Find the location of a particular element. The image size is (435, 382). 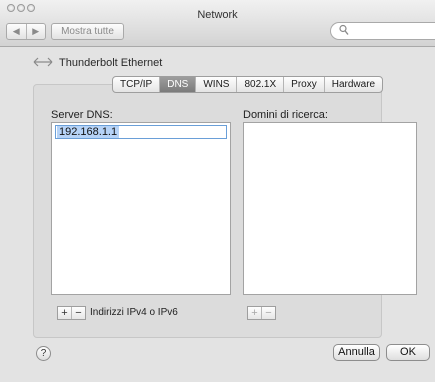

dns-server-value: 192.168.1.1 is located at coordinates (88, 132).